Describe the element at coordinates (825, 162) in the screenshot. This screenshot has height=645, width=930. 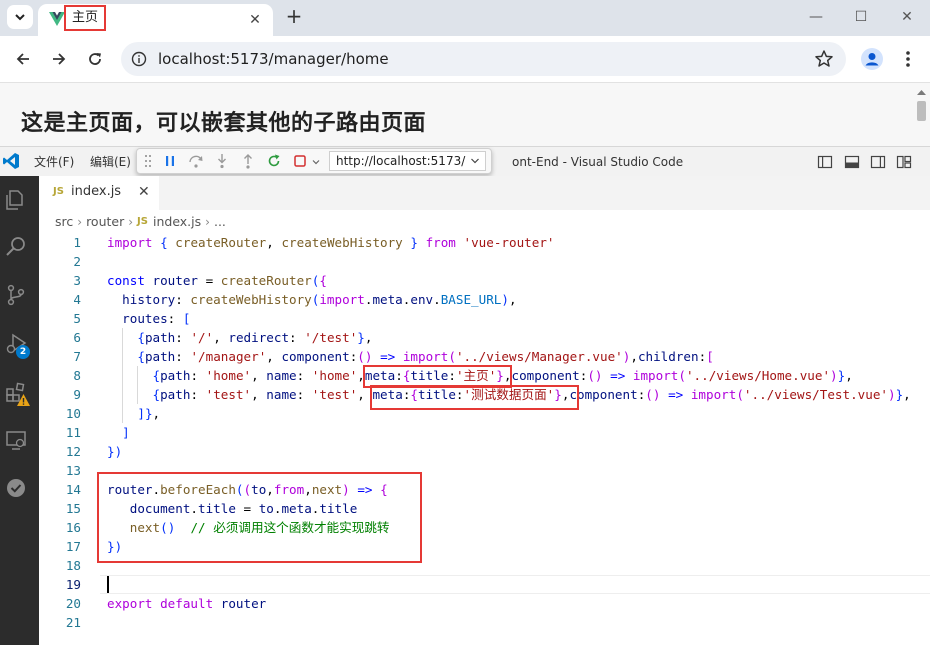
I see `toggle-primary-sidebar-icon` at that location.